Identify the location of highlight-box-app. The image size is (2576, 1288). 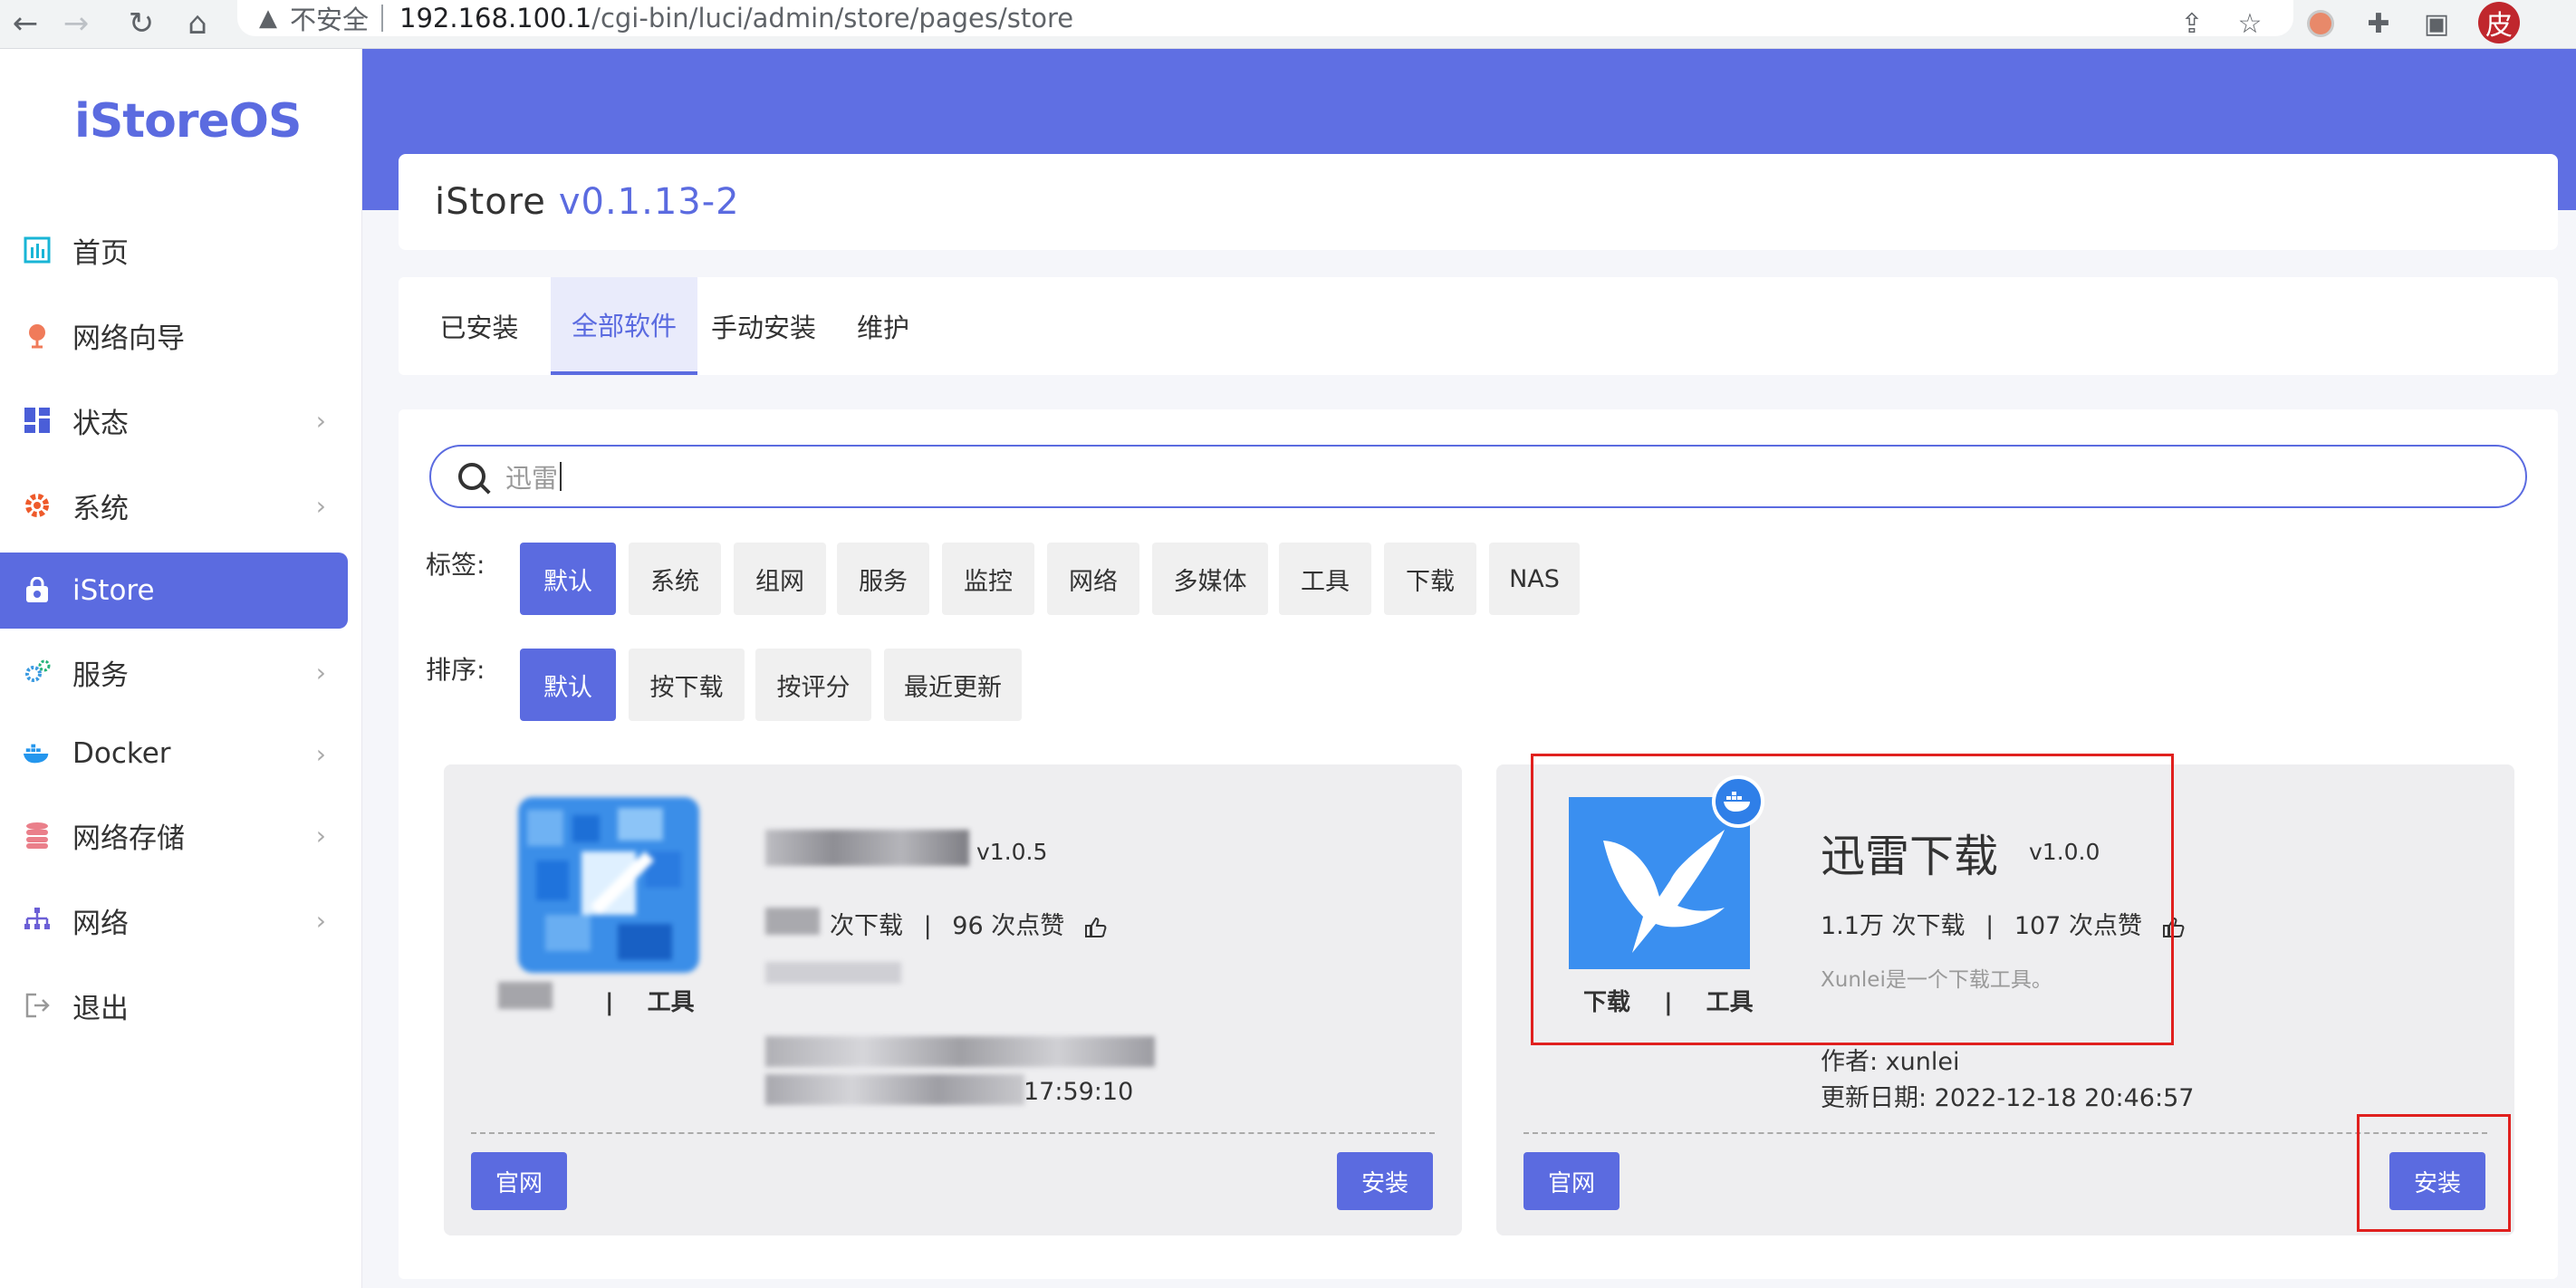
(1852, 899).